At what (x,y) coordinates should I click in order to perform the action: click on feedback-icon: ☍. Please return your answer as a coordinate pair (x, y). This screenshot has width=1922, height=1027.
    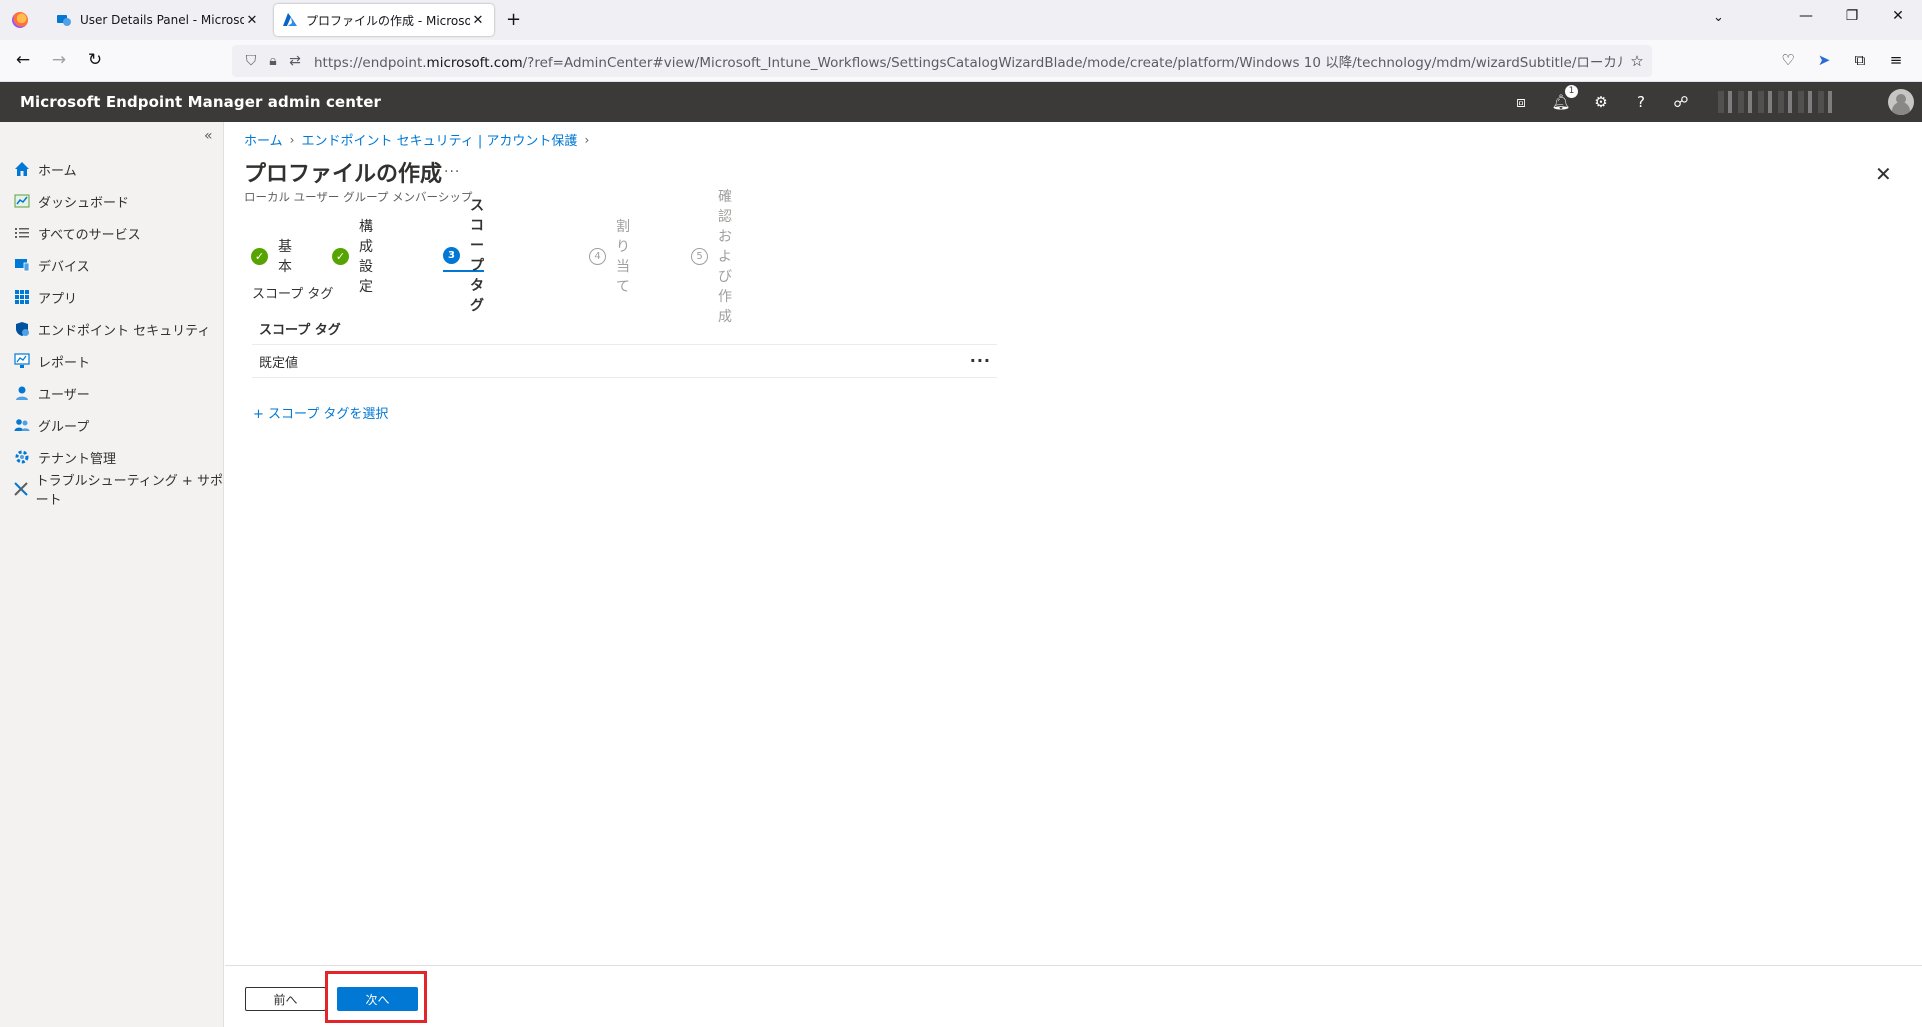
    Looking at the image, I should click on (1681, 102).